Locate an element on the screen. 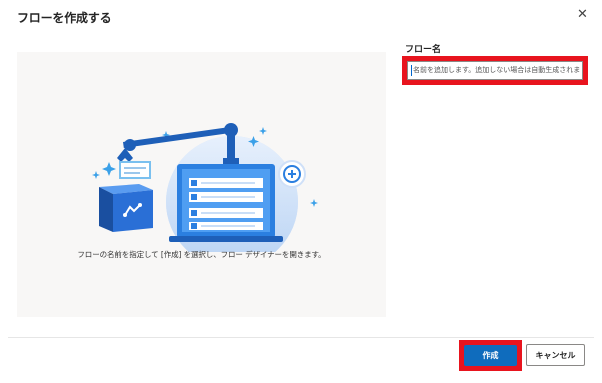 The width and height of the screenshot is (602, 383). flow-name-label: フロー名 is located at coordinates (423, 50).